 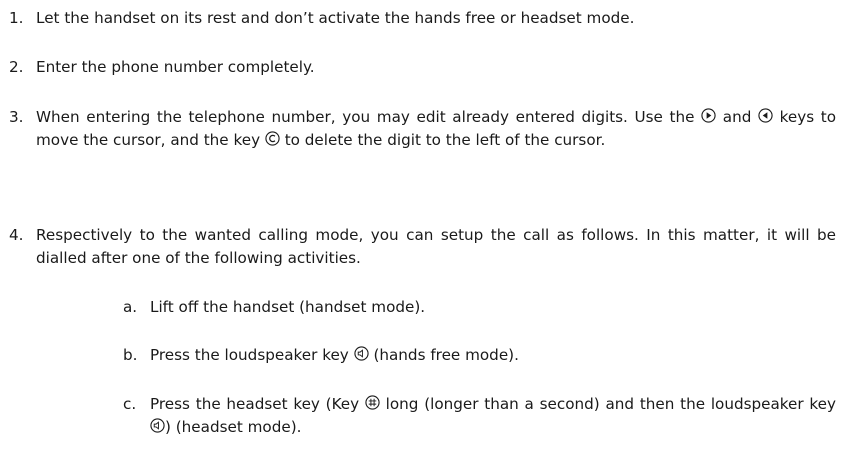 I want to click on sub-item-text-part: Press the loudspeaker key, so click(x=249, y=355).